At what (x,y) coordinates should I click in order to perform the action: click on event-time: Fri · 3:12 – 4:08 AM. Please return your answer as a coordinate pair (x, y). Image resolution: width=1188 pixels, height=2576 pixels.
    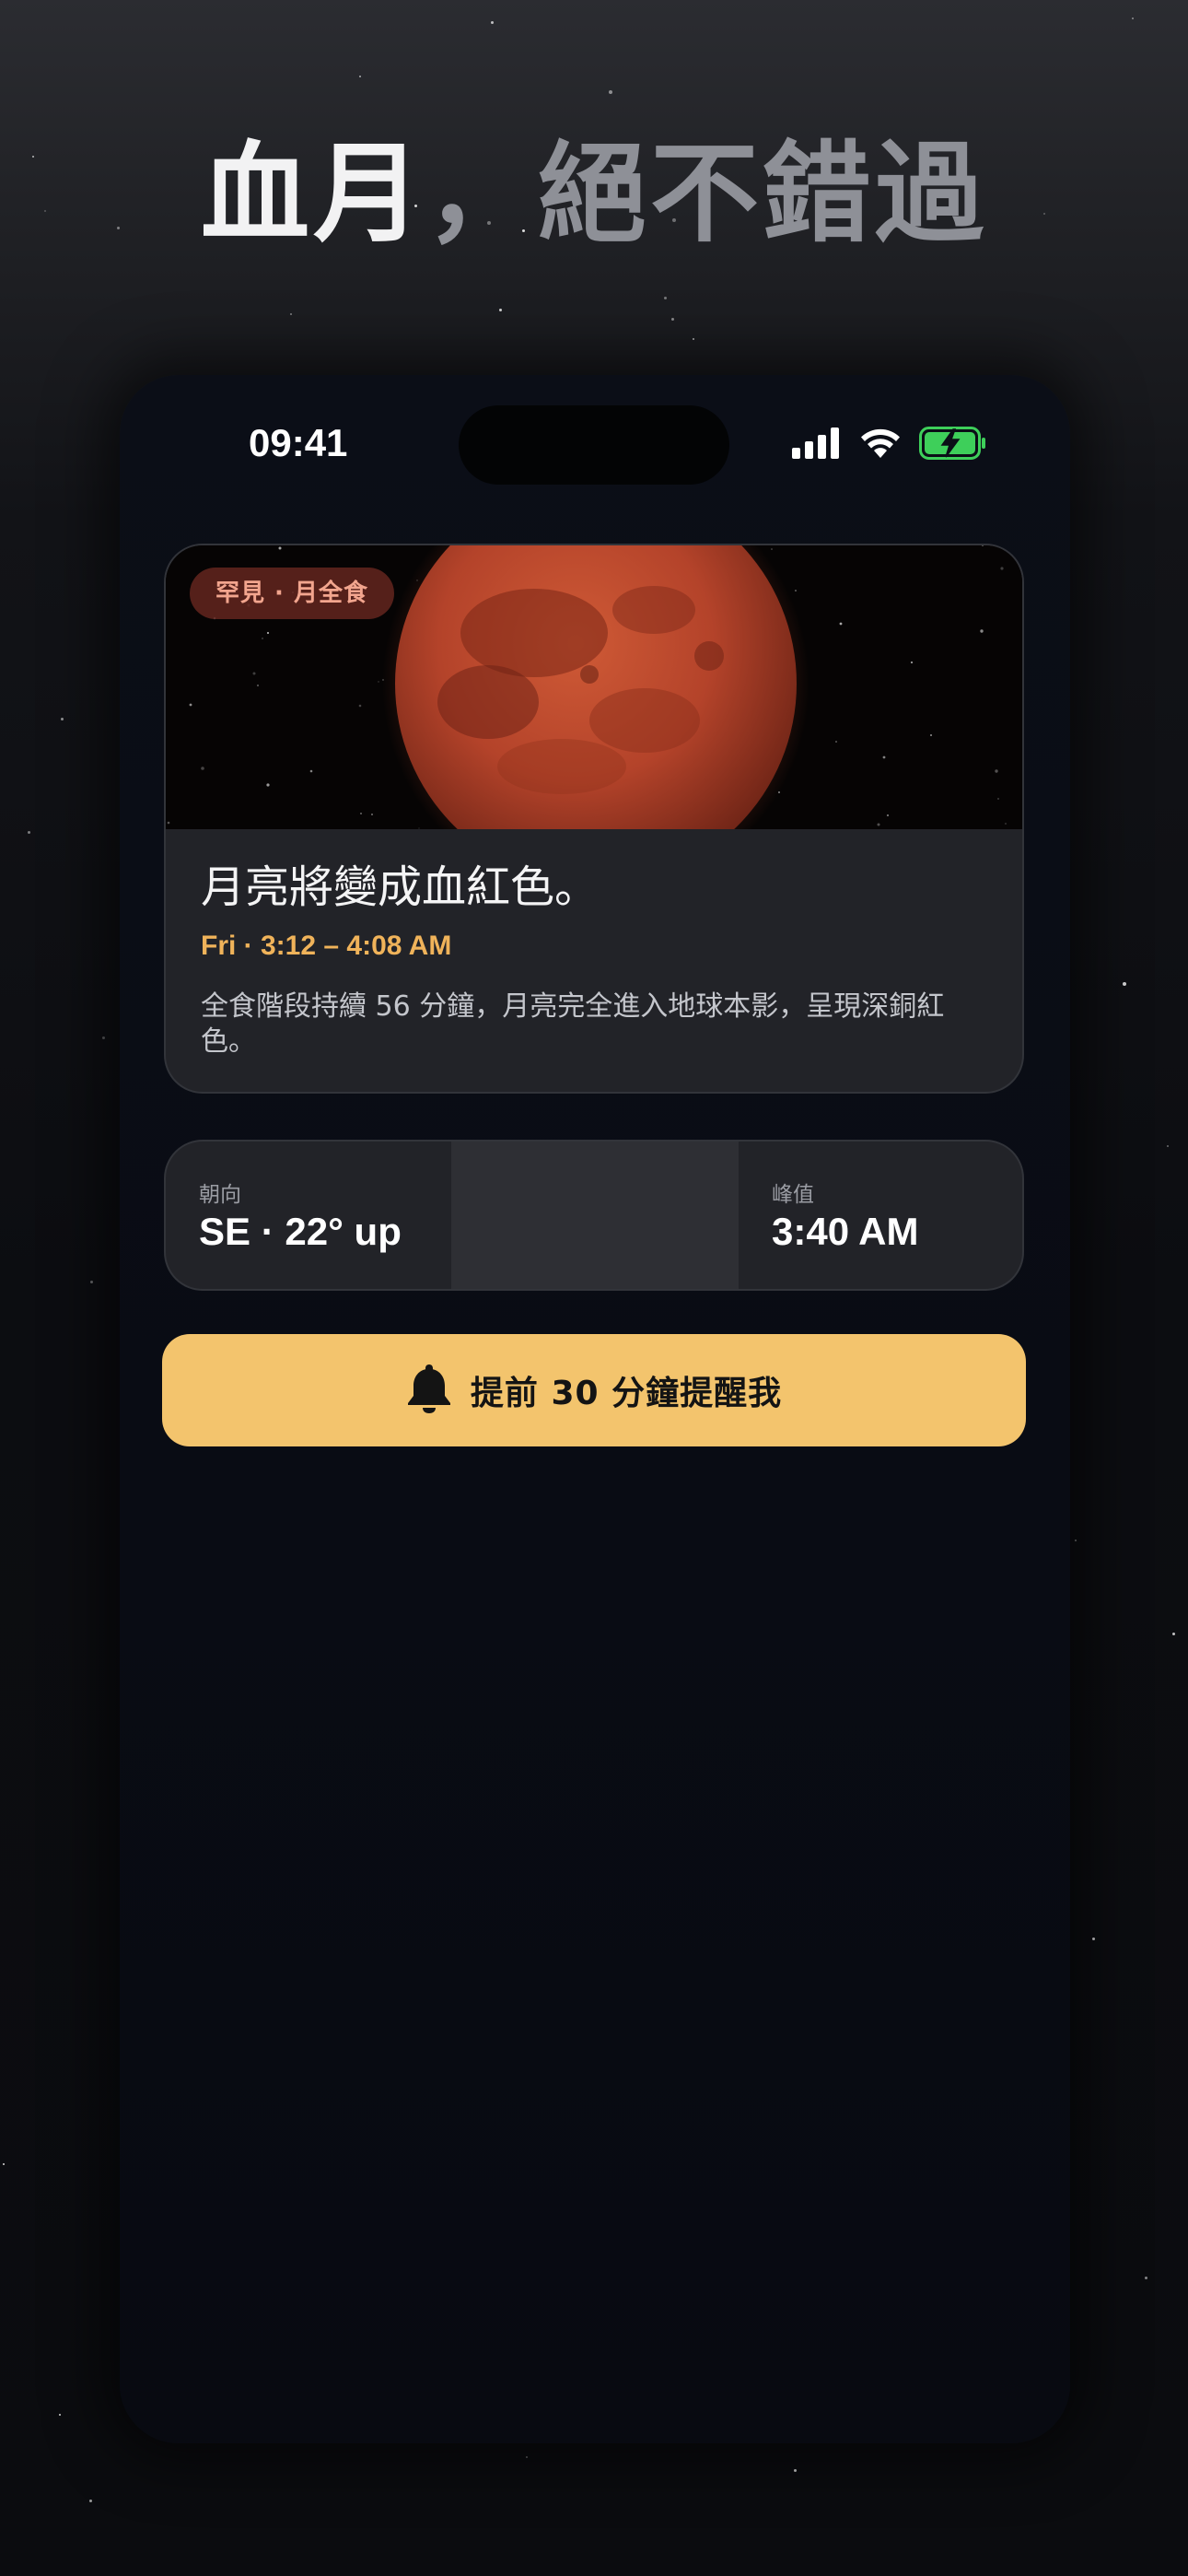
    Looking at the image, I should click on (326, 946).